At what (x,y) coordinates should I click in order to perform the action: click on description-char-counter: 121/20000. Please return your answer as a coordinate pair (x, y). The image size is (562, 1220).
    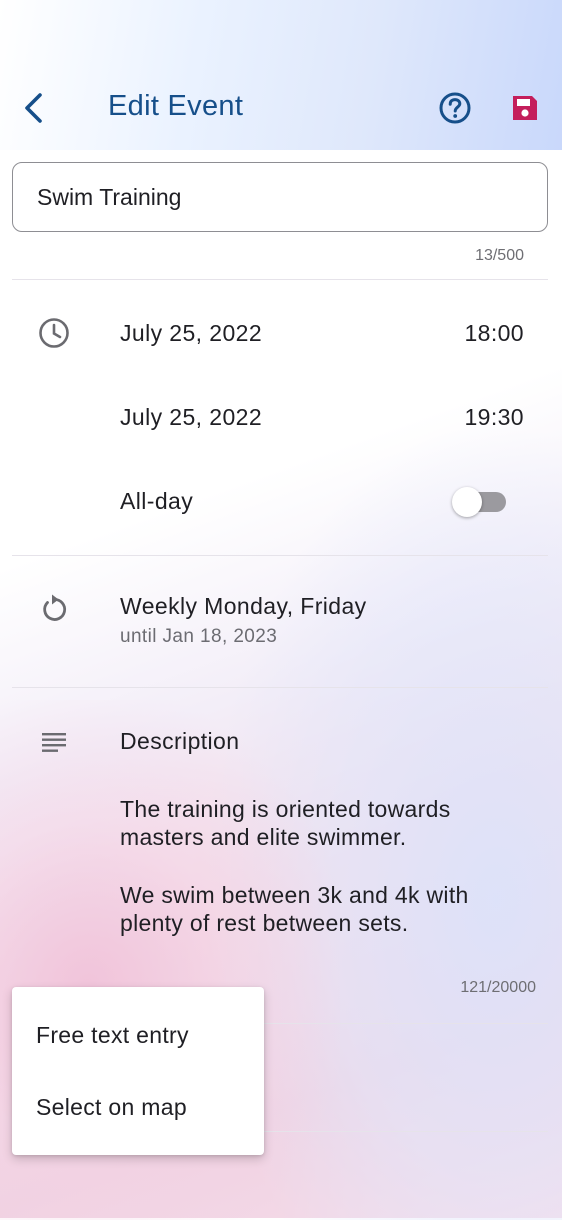
    Looking at the image, I should click on (498, 987).